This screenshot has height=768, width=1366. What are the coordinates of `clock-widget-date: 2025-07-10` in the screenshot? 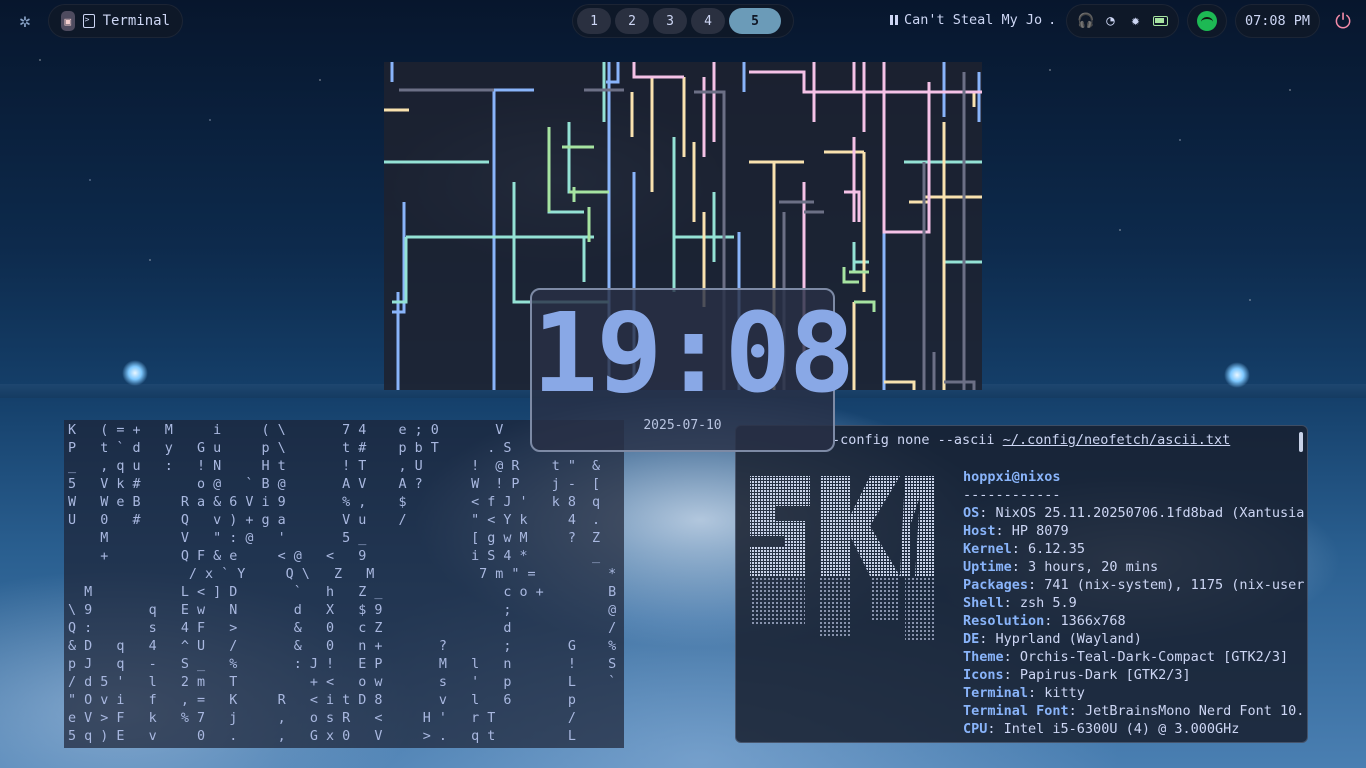 It's located at (682, 425).